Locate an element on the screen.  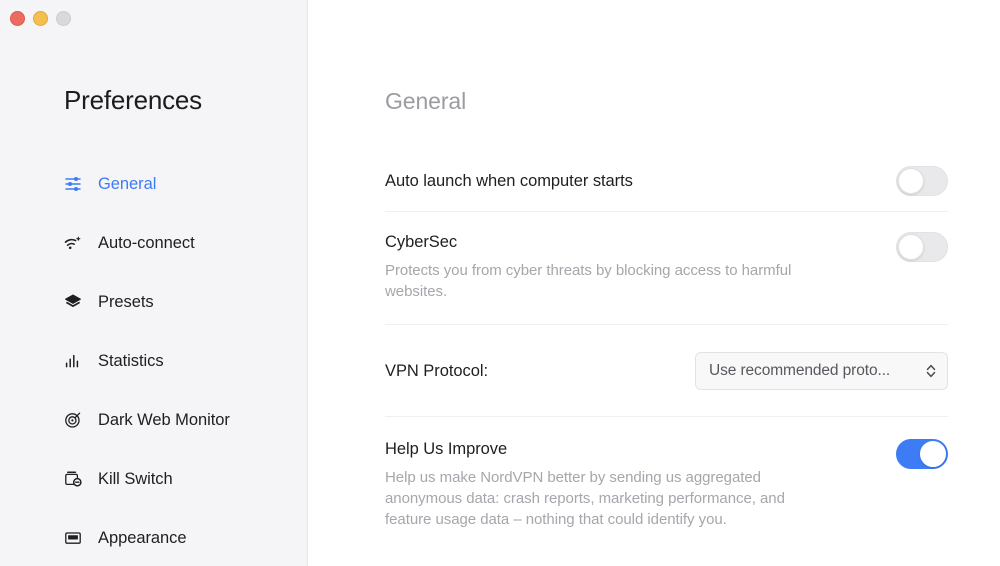
setting-texts: Auto launch when computer starts is located at coordinates (519, 181).